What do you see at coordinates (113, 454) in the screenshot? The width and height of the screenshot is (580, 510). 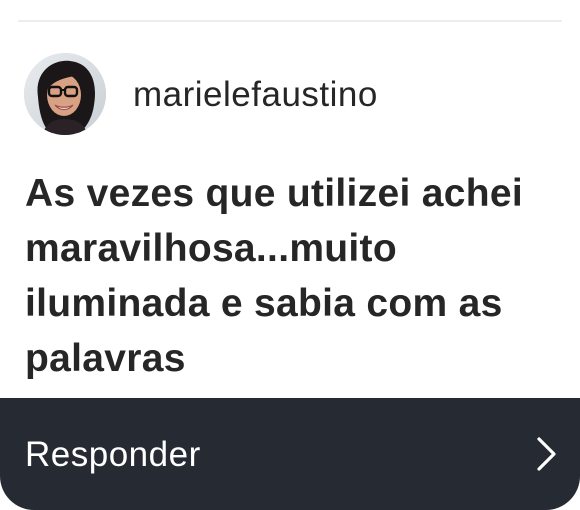 I see `reply-label: Responder` at bounding box center [113, 454].